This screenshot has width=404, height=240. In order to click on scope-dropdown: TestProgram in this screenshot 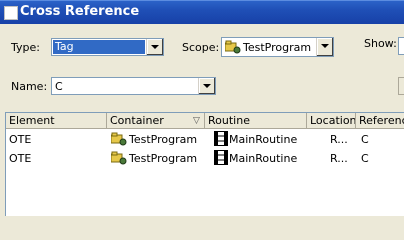, I will do `click(277, 47)`.